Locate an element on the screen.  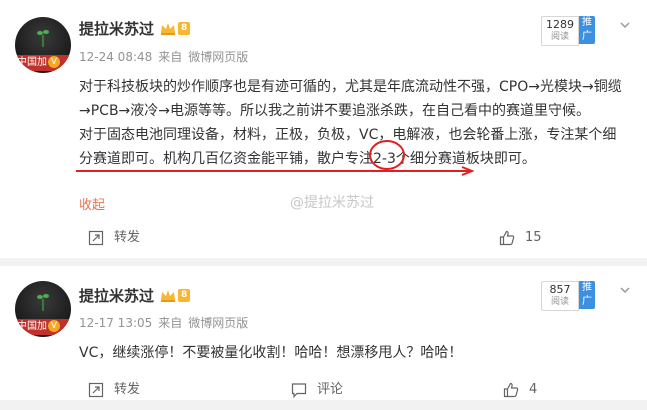
comment-icon is located at coordinates (299, 390).